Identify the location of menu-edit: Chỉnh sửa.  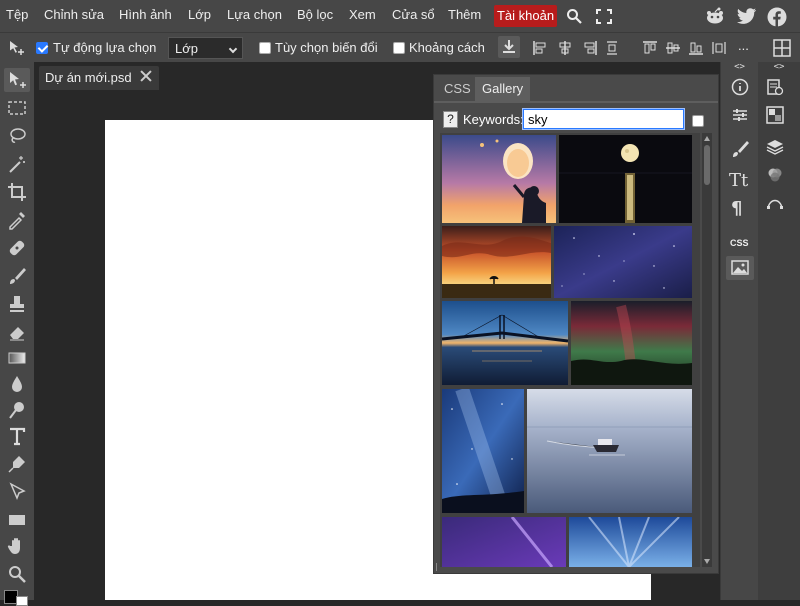
(74, 14).